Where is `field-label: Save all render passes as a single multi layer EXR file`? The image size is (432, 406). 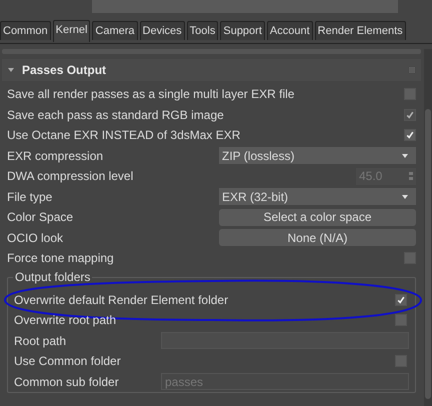 field-label: Save all render passes as a single multi layer EXR file is located at coordinates (151, 94).